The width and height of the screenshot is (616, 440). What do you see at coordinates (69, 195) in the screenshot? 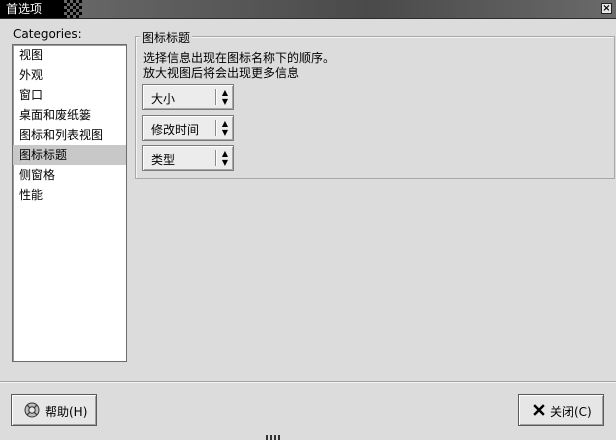
I see `category-item-performance: 性能` at bounding box center [69, 195].